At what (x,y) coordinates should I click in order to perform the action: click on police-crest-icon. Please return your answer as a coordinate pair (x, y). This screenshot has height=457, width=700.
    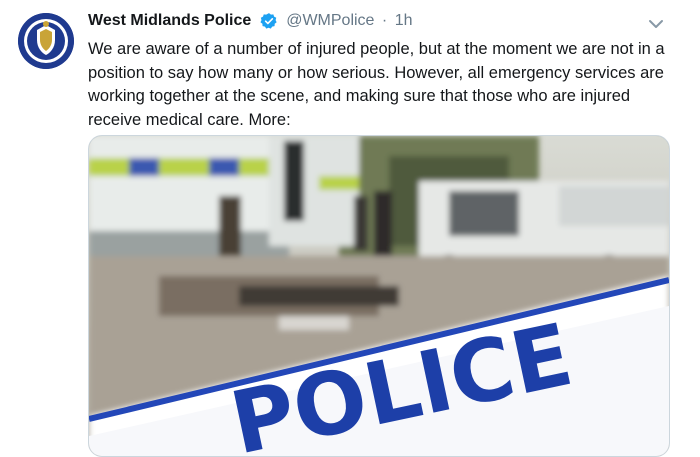
    Looking at the image, I should click on (46, 41).